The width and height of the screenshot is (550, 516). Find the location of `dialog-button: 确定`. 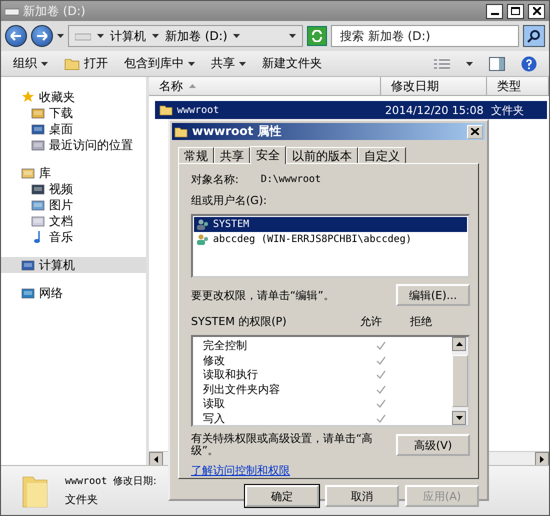

dialog-button: 确定 is located at coordinates (282, 496).